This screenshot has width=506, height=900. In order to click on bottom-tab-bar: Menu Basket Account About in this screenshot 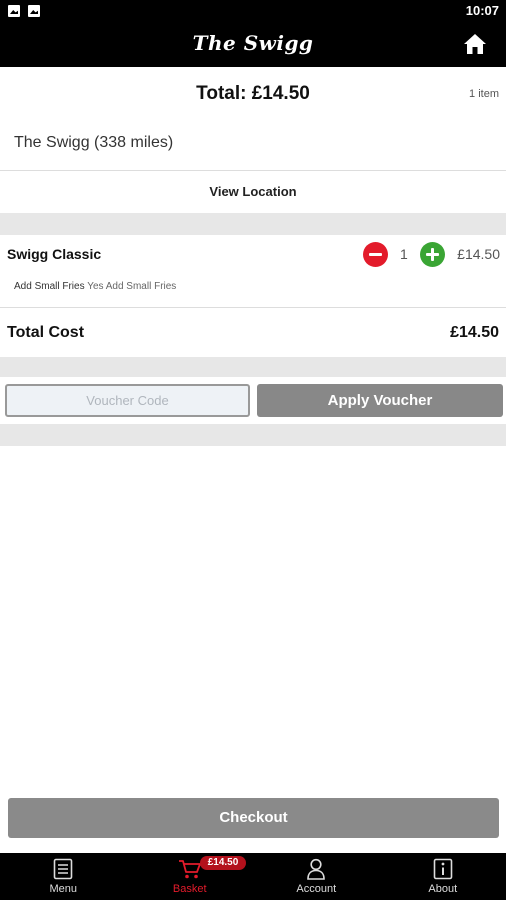, I will do `click(253, 876)`.